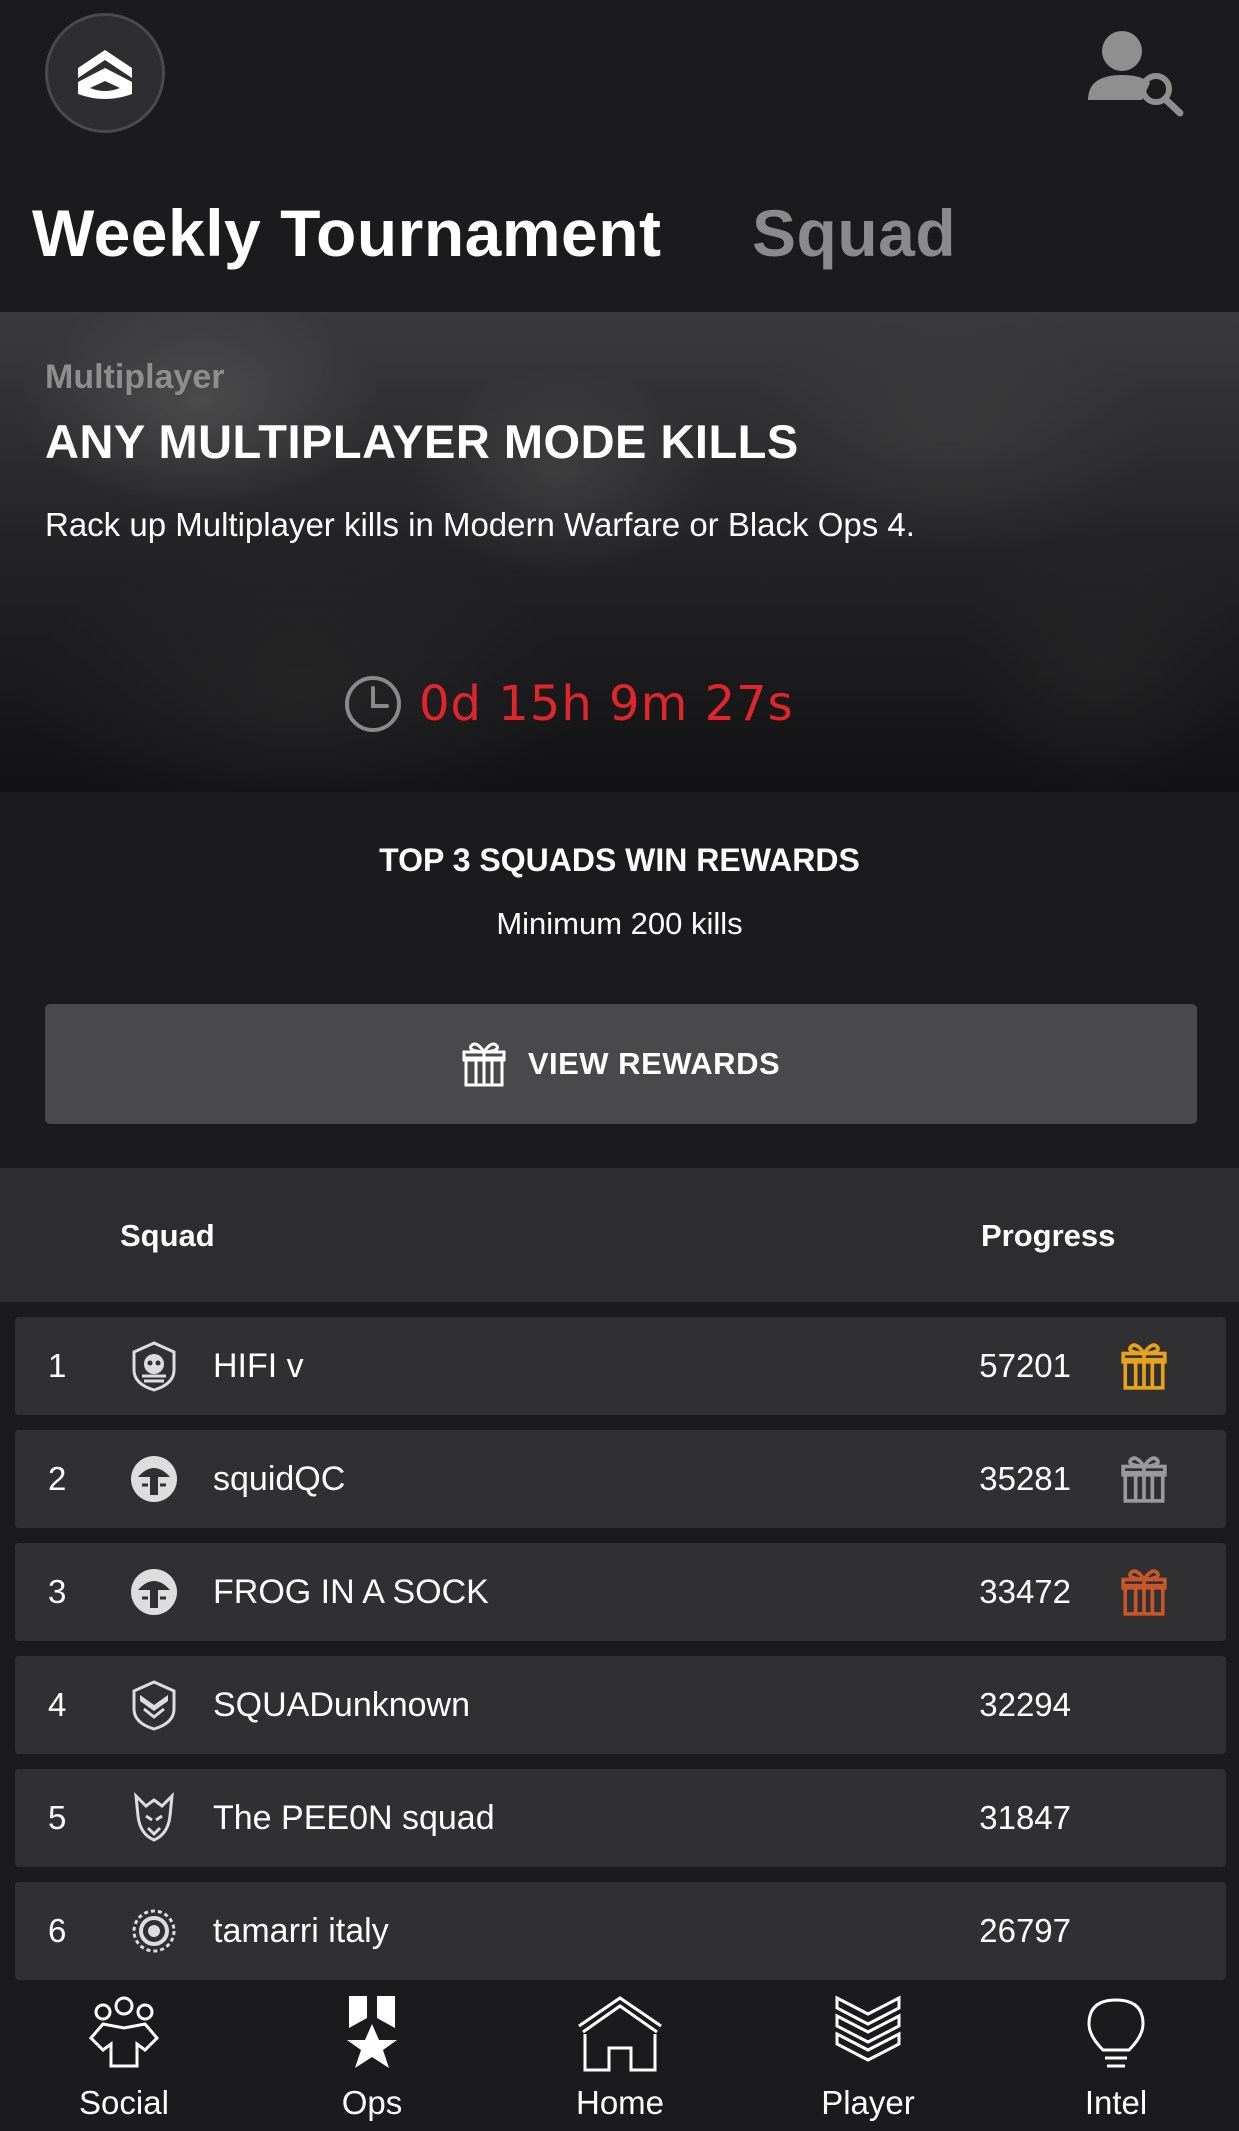 This screenshot has height=2131, width=1239. I want to click on view-rewards-button: VIEW REWARDS, so click(621, 1064).